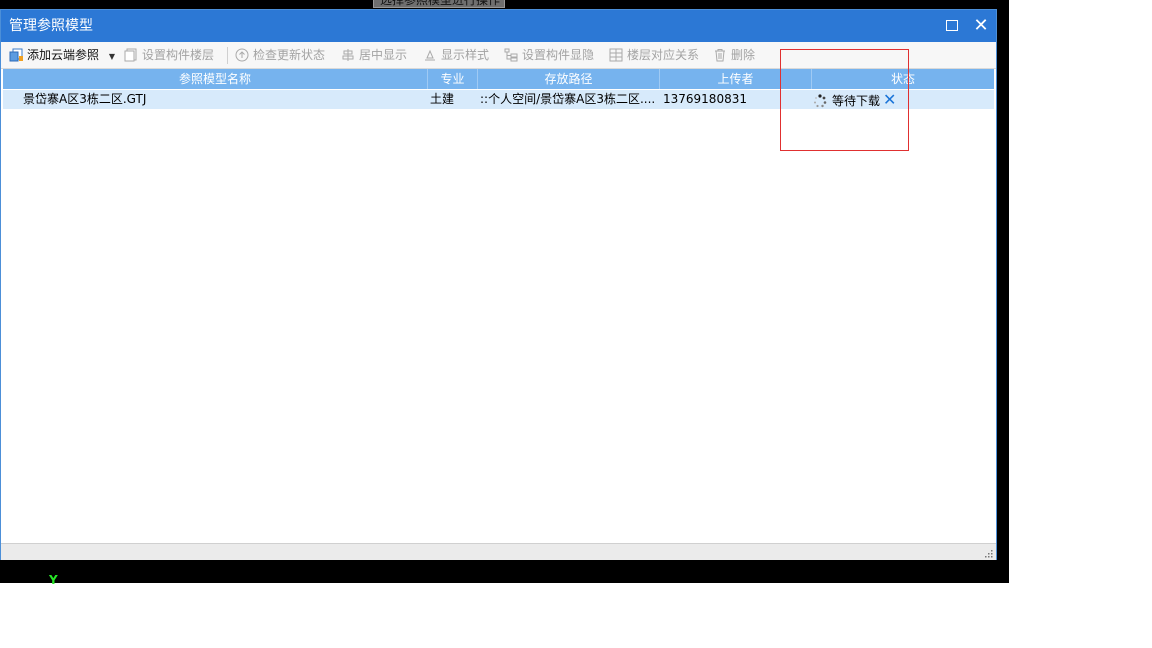 This screenshot has width=1152, height=648. I want to click on resize-grip-icon, so click(988, 553).